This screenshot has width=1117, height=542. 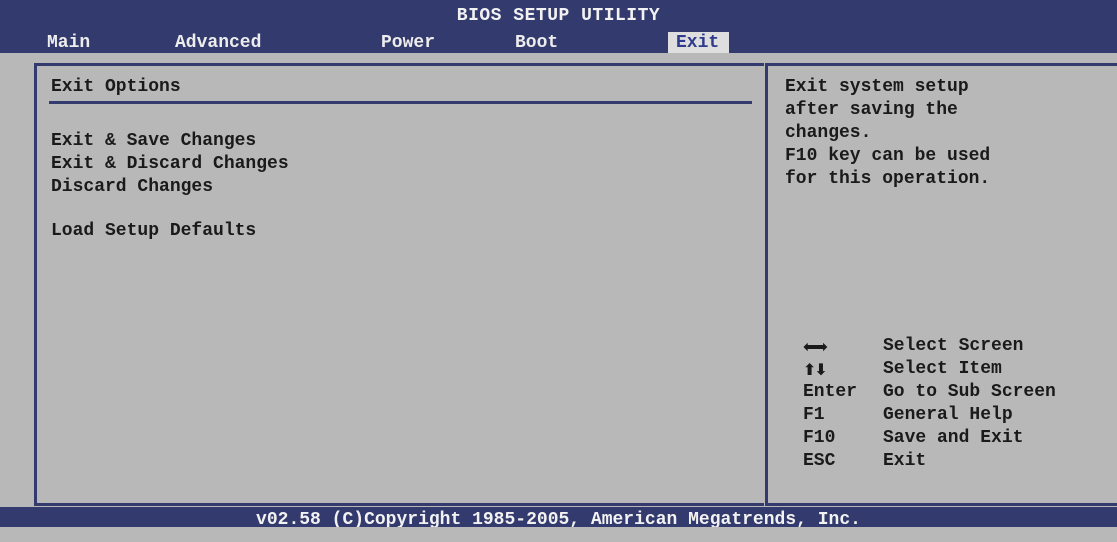 I want to click on menu-item-exit-save: Exit & Save Changes, so click(x=153, y=141).